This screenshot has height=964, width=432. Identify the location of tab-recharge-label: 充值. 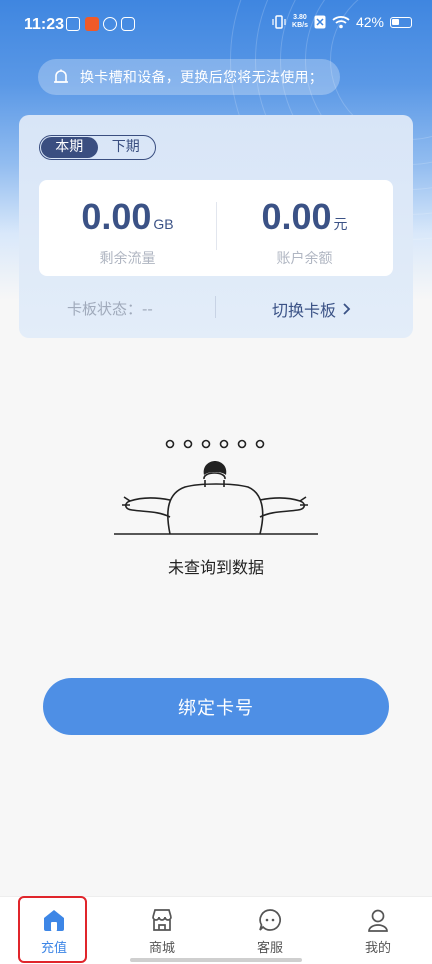
(53, 948).